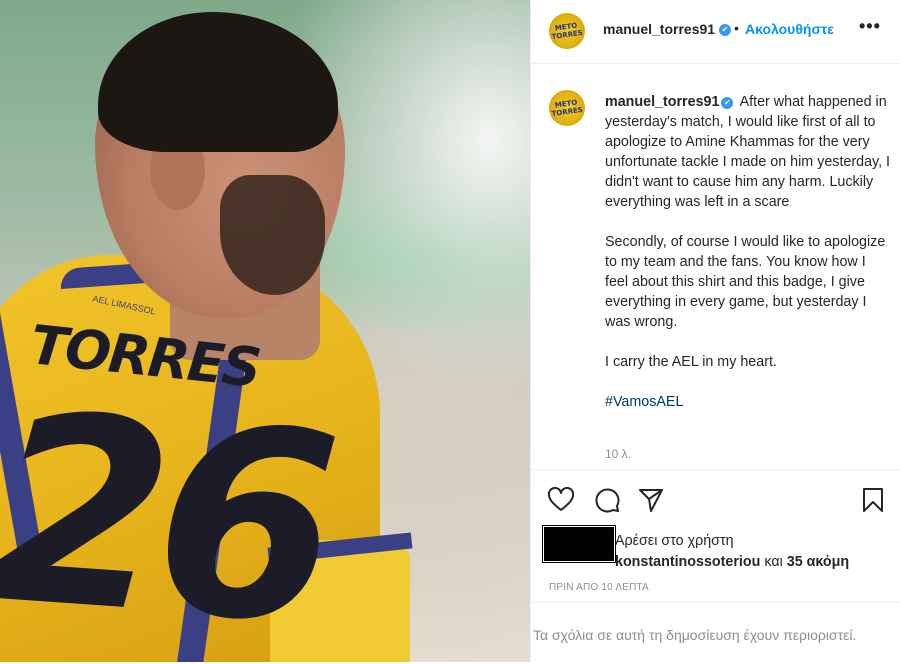 The image size is (900, 664). I want to click on player-beard, so click(272, 235).